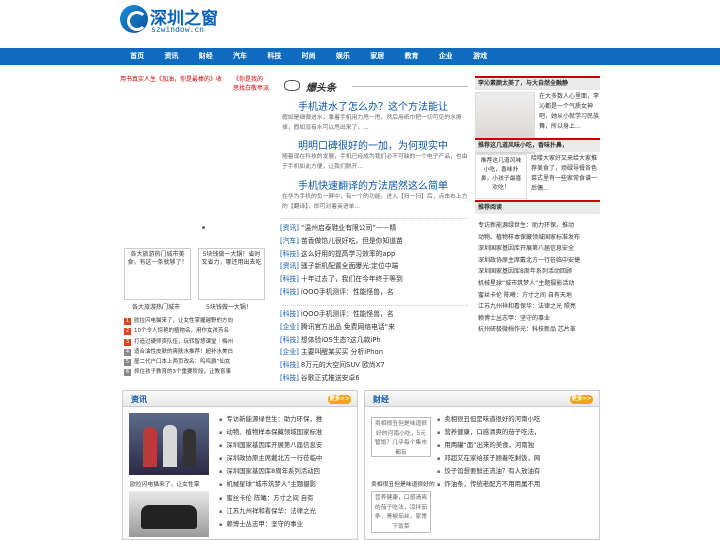 This screenshot has width=720, height=540. Describe the element at coordinates (401, 512) in the screenshot. I see `news-photo: 营养健康，口感清爽的茄子吃法，凉拌茄条，青椒茄丝，家常下饭菜` at that location.